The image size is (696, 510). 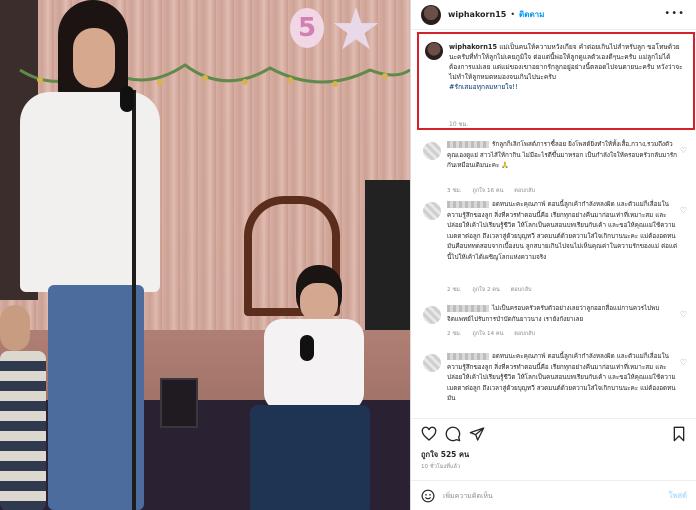 What do you see at coordinates (429, 434) in the screenshot?
I see `heart-icon` at bounding box center [429, 434].